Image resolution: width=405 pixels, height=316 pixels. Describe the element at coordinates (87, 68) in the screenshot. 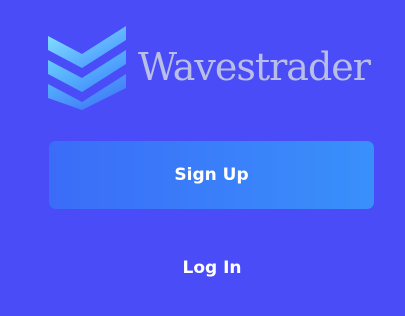

I see `layered-chevron-icon` at that location.